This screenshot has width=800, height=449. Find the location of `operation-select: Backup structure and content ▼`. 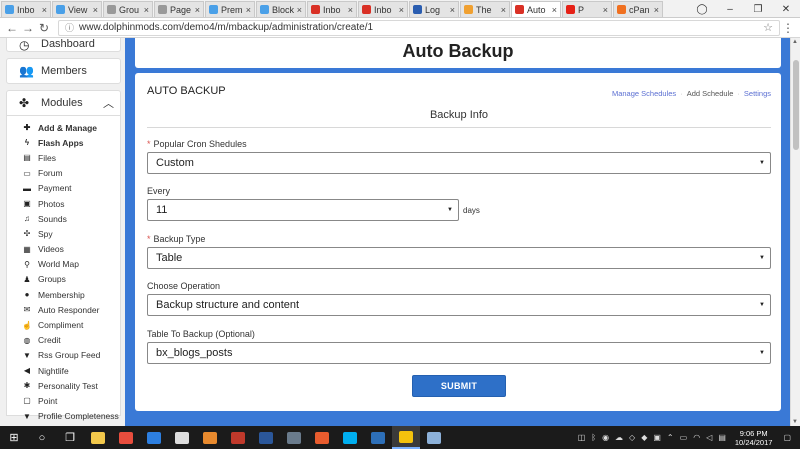

operation-select: Backup structure and content ▼ is located at coordinates (459, 305).